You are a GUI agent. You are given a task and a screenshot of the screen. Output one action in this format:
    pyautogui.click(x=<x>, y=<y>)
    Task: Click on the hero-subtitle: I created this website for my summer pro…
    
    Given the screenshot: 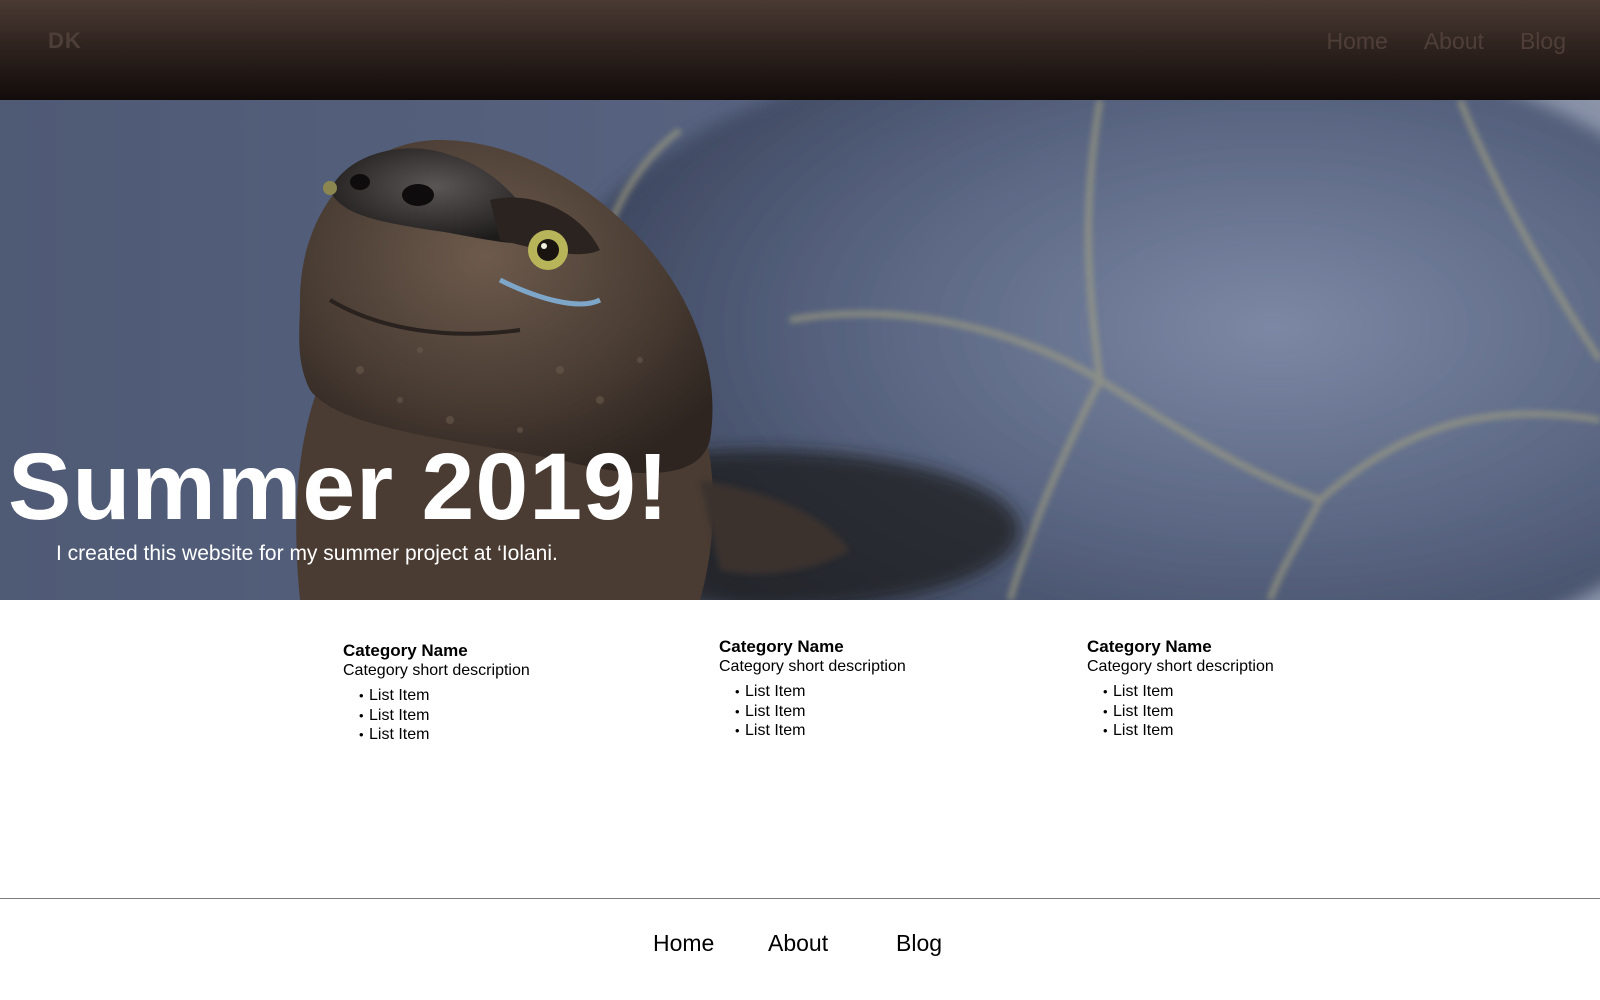 What is the action you would take?
    pyautogui.click(x=307, y=553)
    